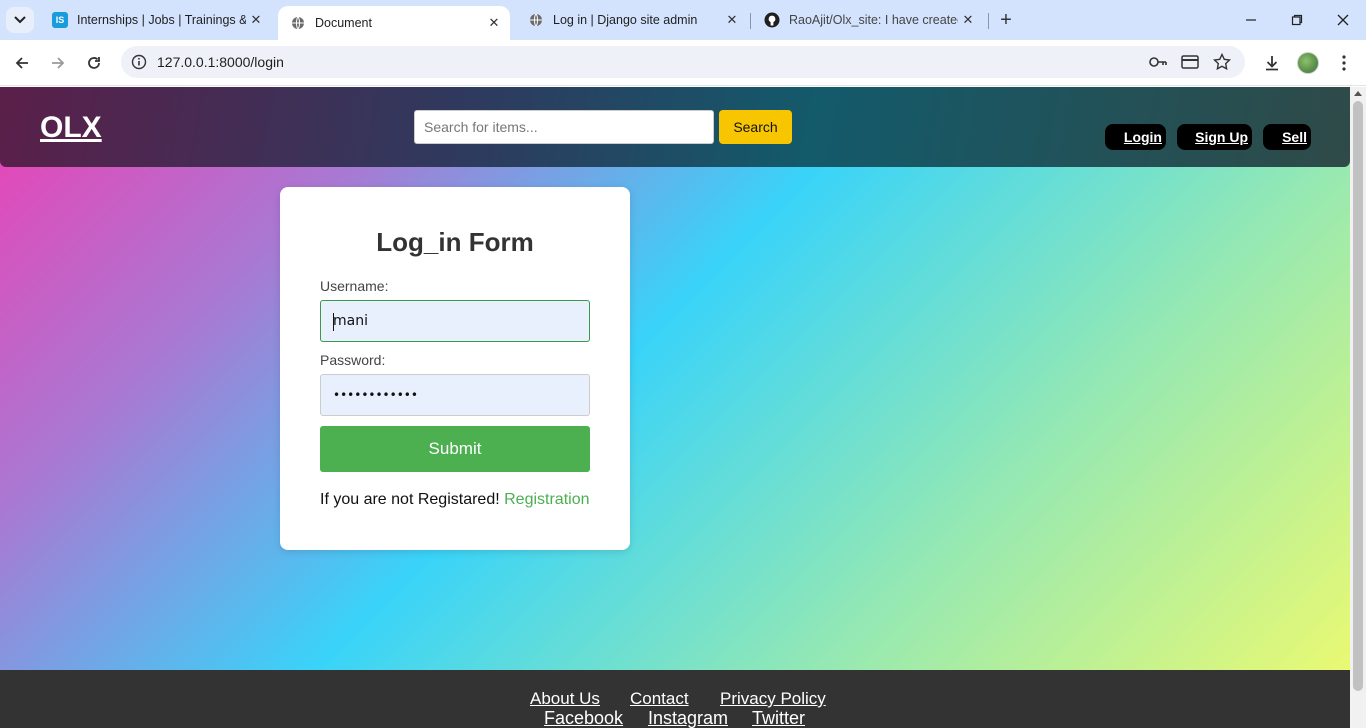  What do you see at coordinates (1214, 137) in the screenshot?
I see `signup-link: Sign Up` at bounding box center [1214, 137].